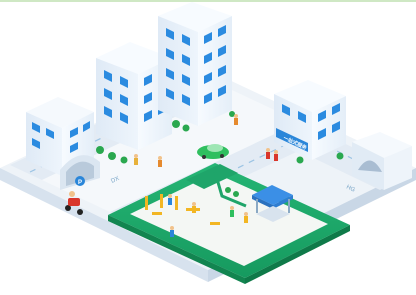 The image size is (416, 295). Describe the element at coordinates (80, 183) in the screenshot. I see `parking-sign: P` at that location.